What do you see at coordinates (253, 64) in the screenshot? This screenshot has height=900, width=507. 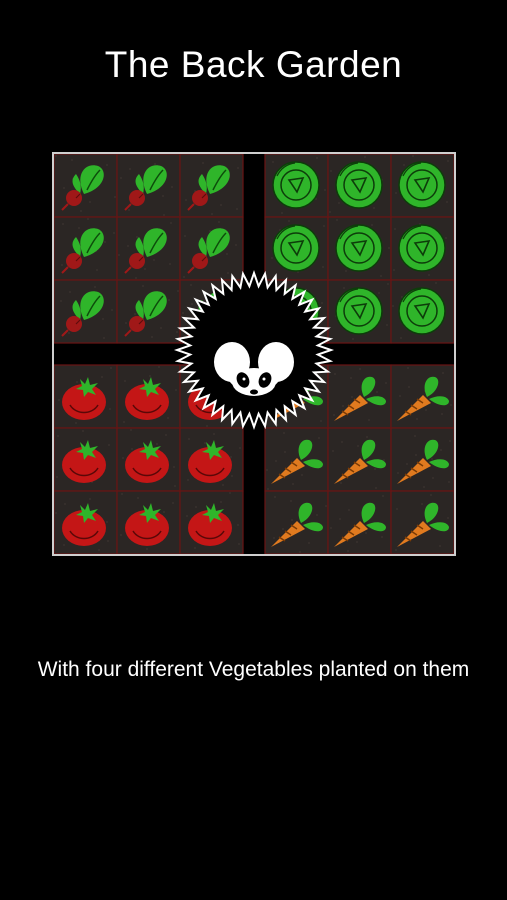 I see `screen-title: The Back Garden` at bounding box center [253, 64].